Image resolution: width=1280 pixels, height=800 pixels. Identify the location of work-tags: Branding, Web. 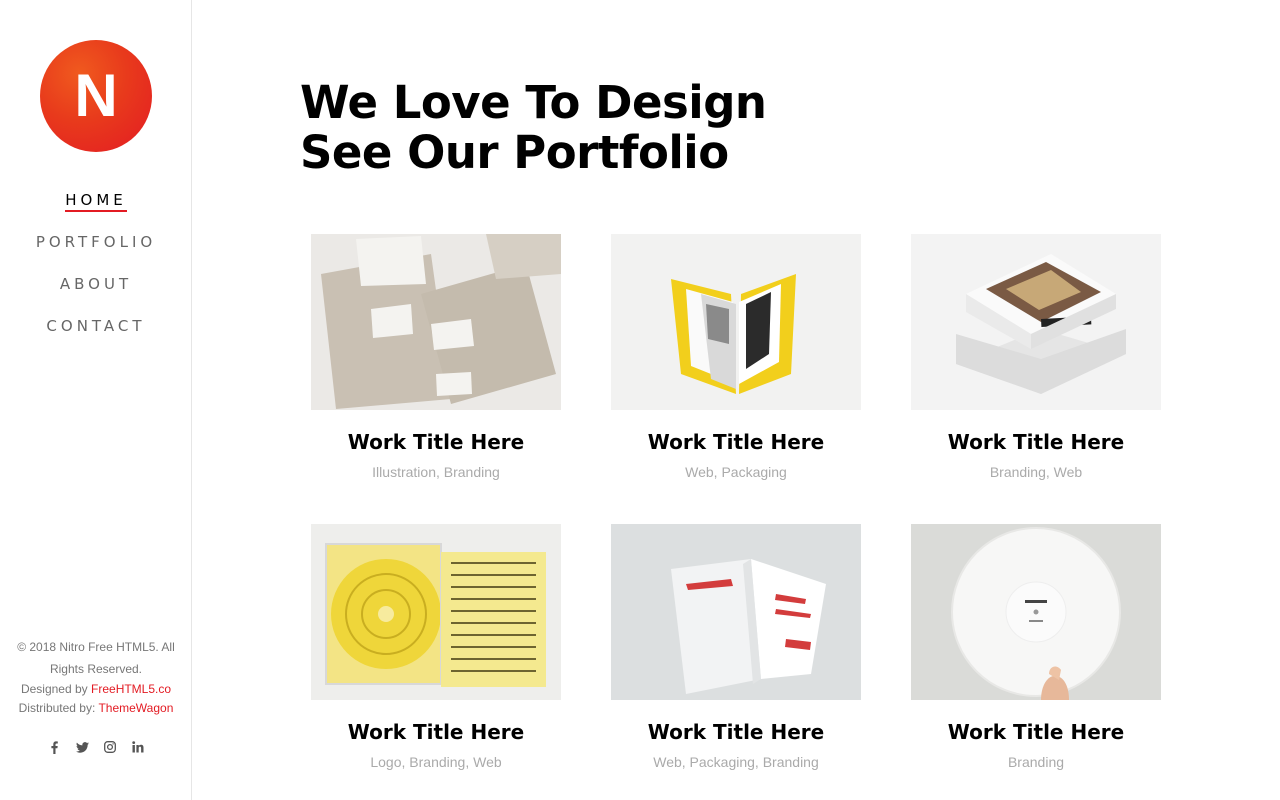
(1036, 472).